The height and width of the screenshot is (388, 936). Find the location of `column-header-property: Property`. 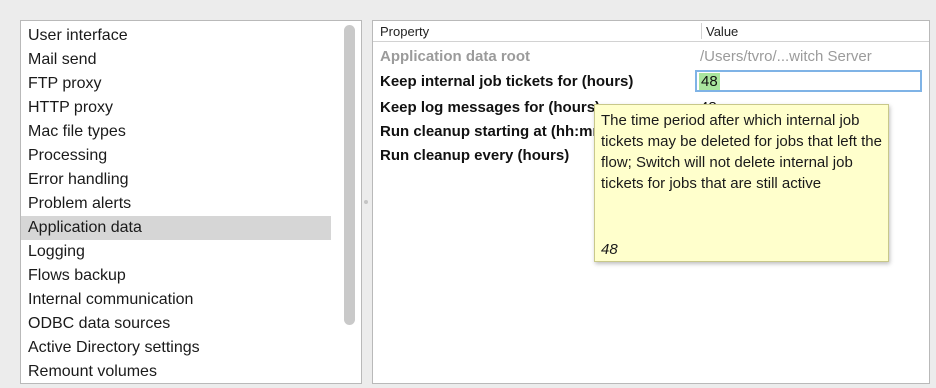

column-header-property: Property is located at coordinates (404, 31).